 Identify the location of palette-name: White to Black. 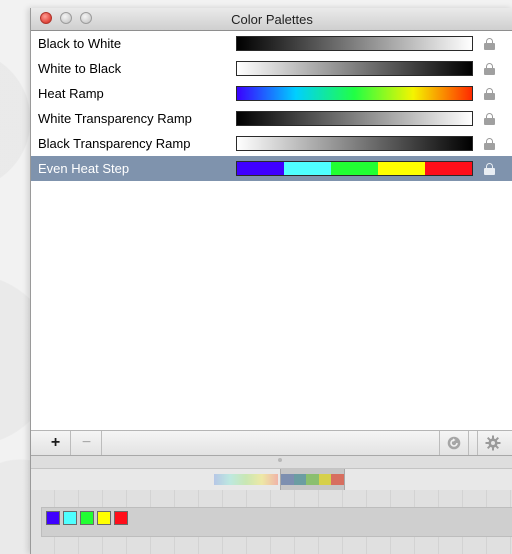
(80, 68).